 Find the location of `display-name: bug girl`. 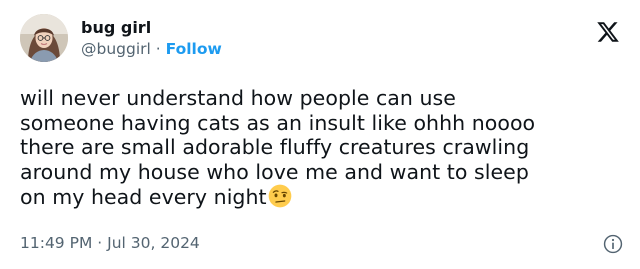

display-name: bug girl is located at coordinates (151, 28).